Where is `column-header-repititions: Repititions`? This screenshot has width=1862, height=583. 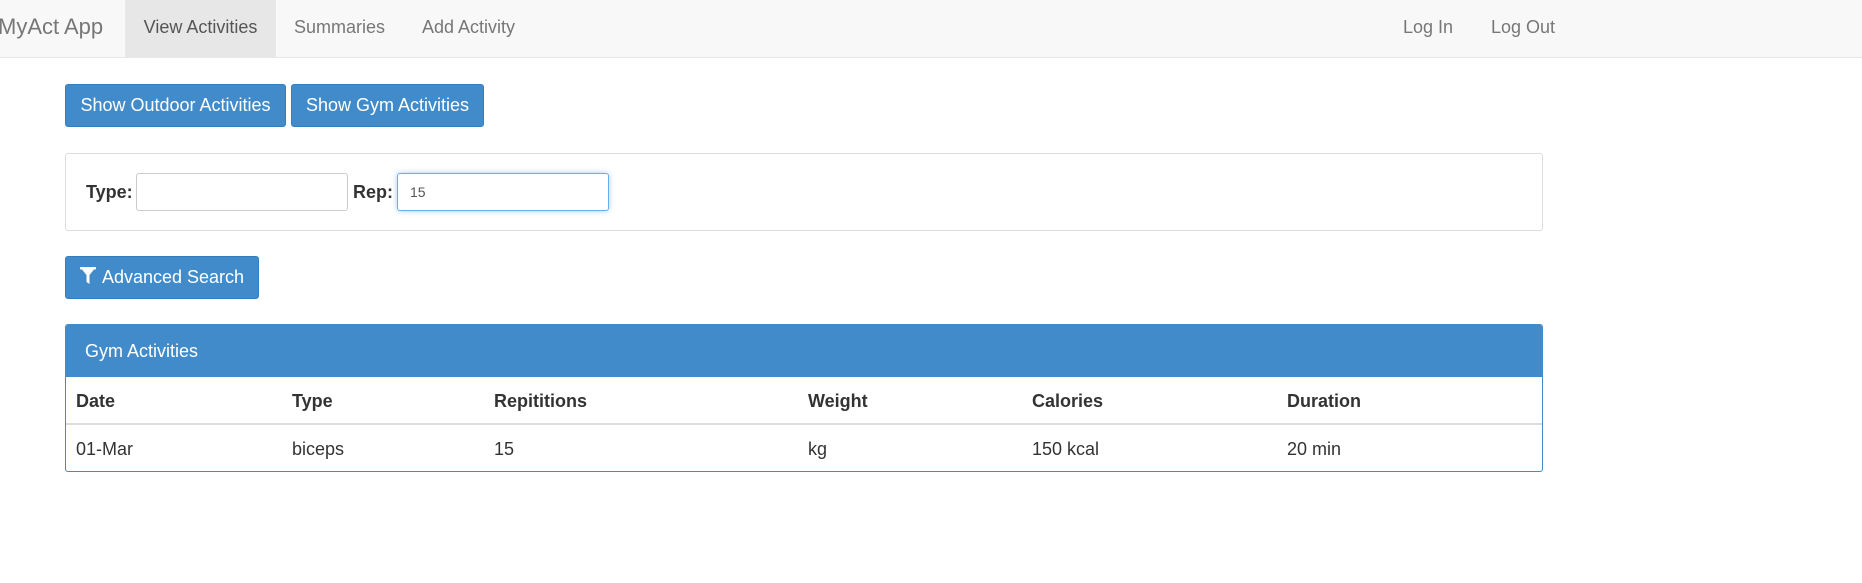
column-header-repititions: Repititions is located at coordinates (540, 401).